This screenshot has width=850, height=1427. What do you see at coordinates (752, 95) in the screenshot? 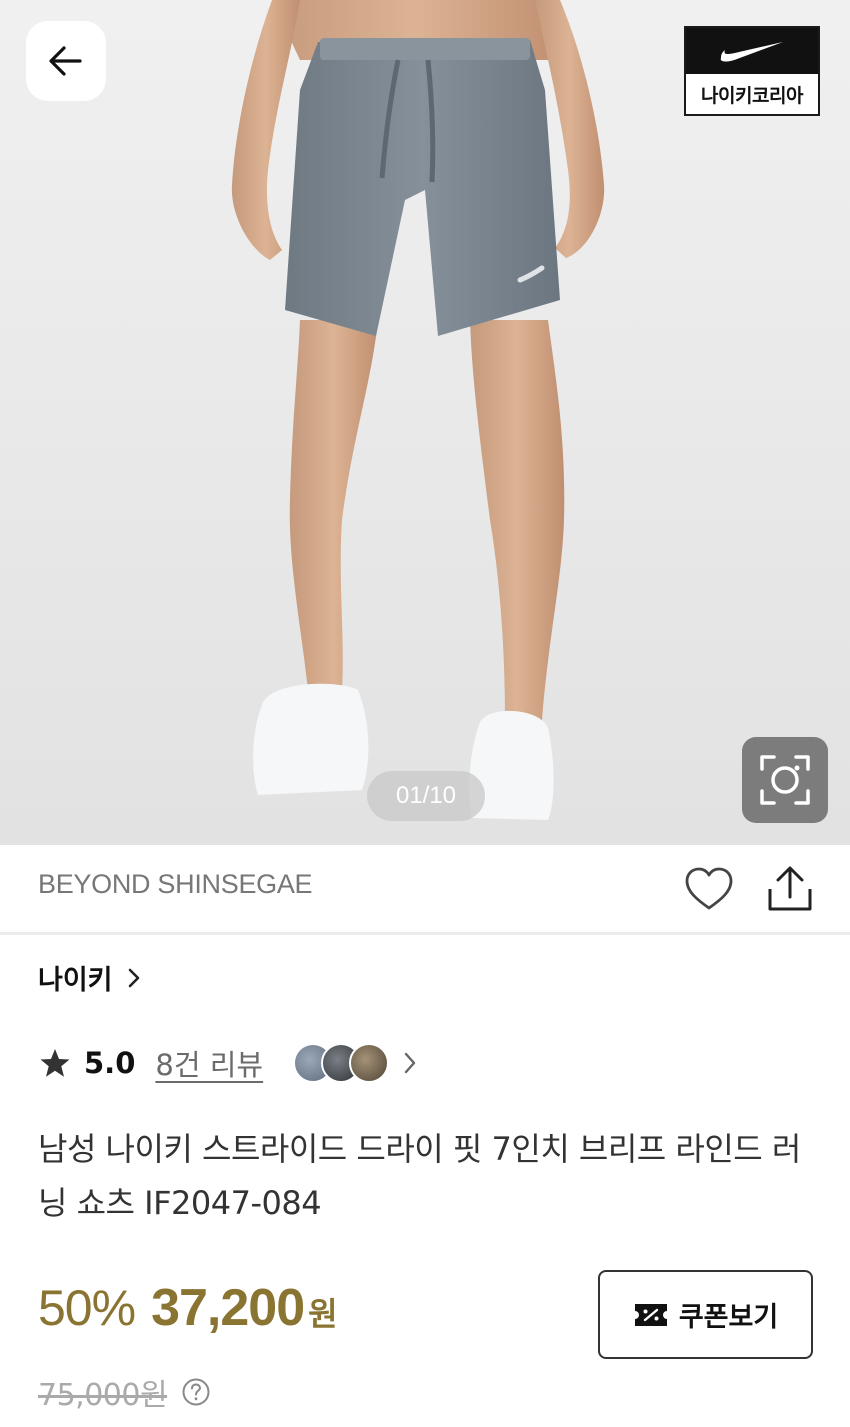
I see `brand-logo-text: 나이키코리아` at bounding box center [752, 95].